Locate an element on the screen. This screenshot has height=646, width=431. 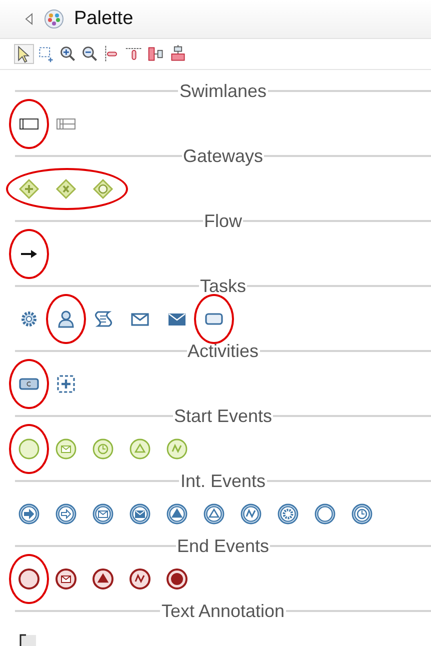
section-heading: Int. Events is located at coordinates (223, 481).